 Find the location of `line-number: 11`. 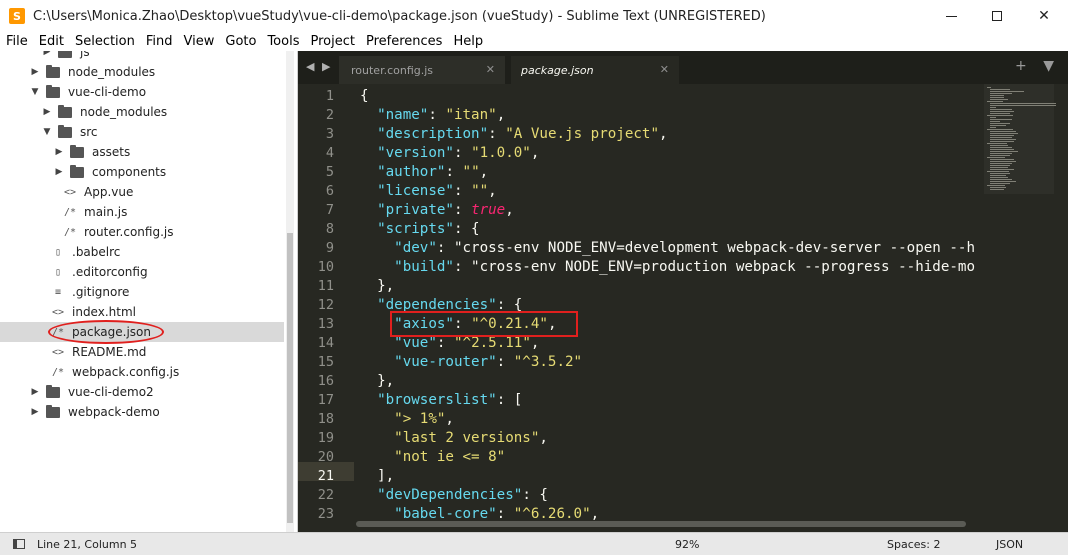

line-number: 11 is located at coordinates (325, 286).